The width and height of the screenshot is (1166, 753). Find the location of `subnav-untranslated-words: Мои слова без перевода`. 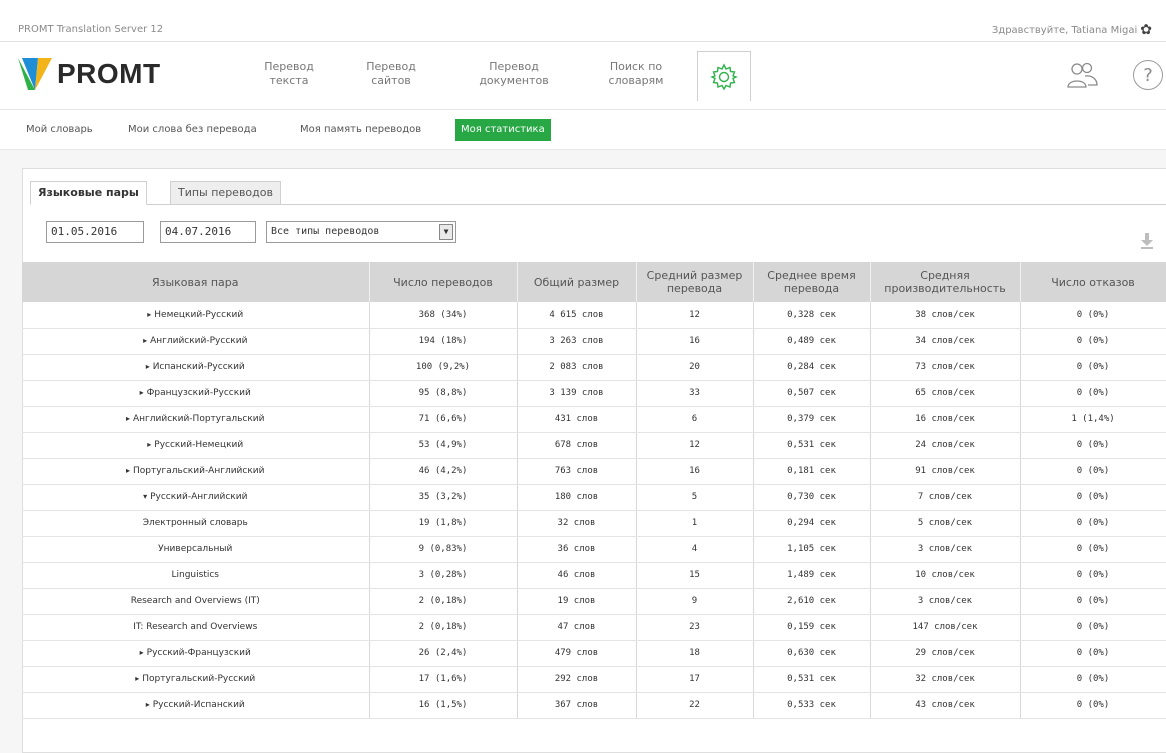

subnav-untranslated-words: Мои слова без перевода is located at coordinates (192, 130).